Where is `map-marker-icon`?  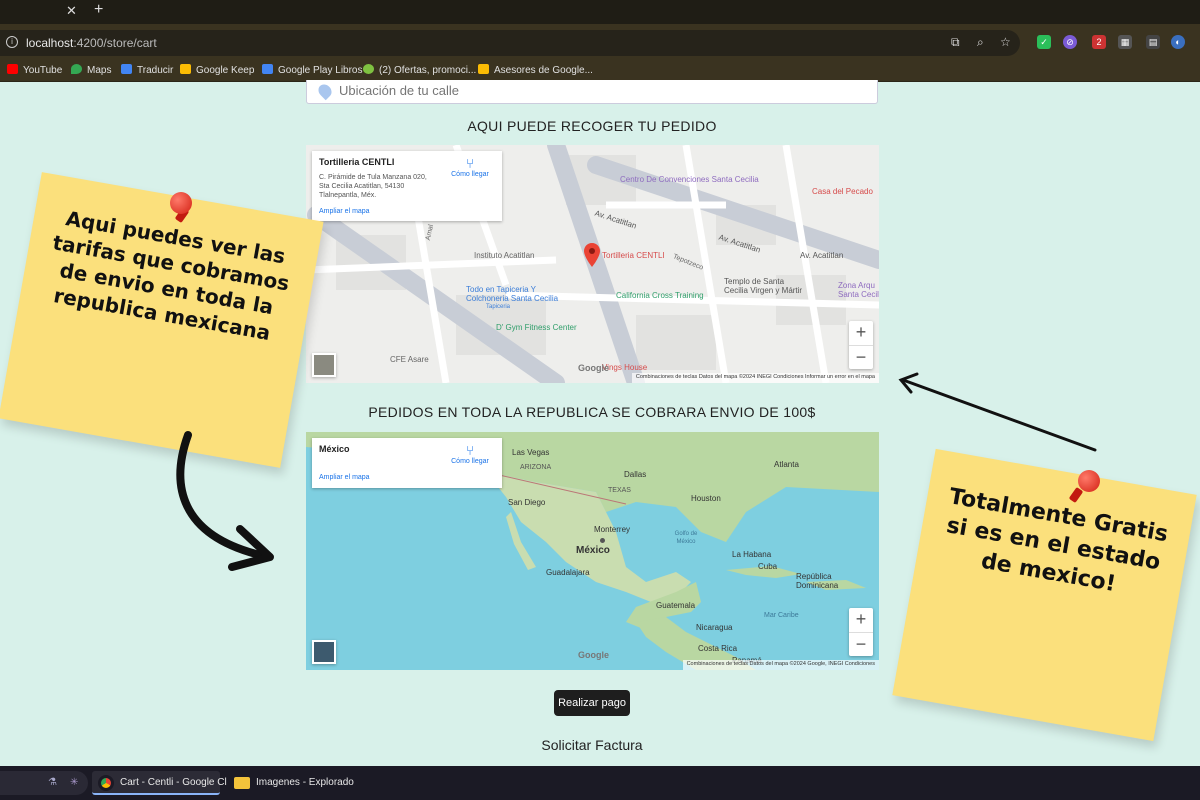 map-marker-icon is located at coordinates (592, 255).